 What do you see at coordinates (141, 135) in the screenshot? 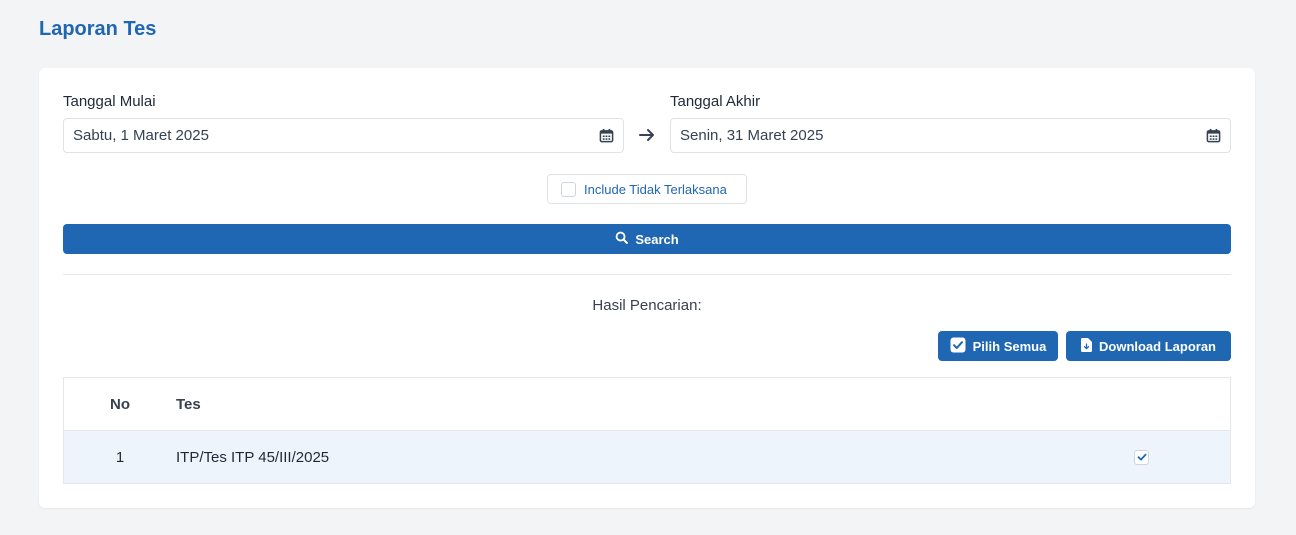
I see `start-date-value: Sabtu, 1 Maret 2025` at bounding box center [141, 135].